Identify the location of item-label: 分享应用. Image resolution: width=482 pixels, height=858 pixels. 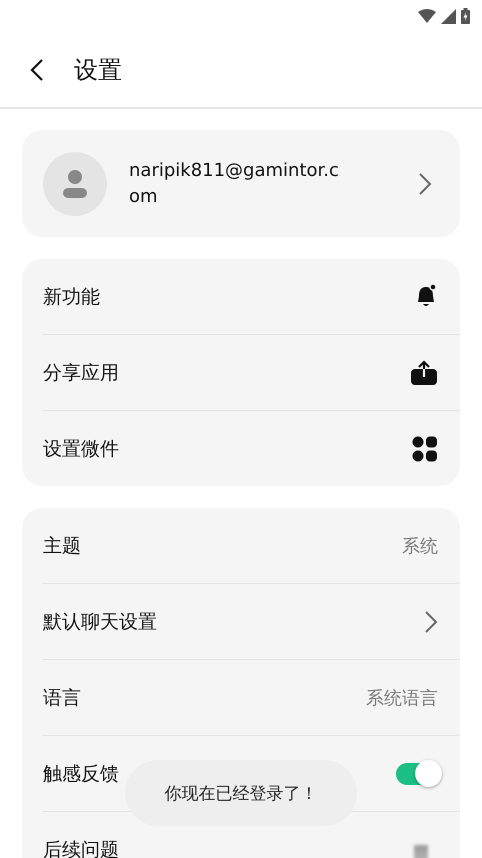
(81, 373).